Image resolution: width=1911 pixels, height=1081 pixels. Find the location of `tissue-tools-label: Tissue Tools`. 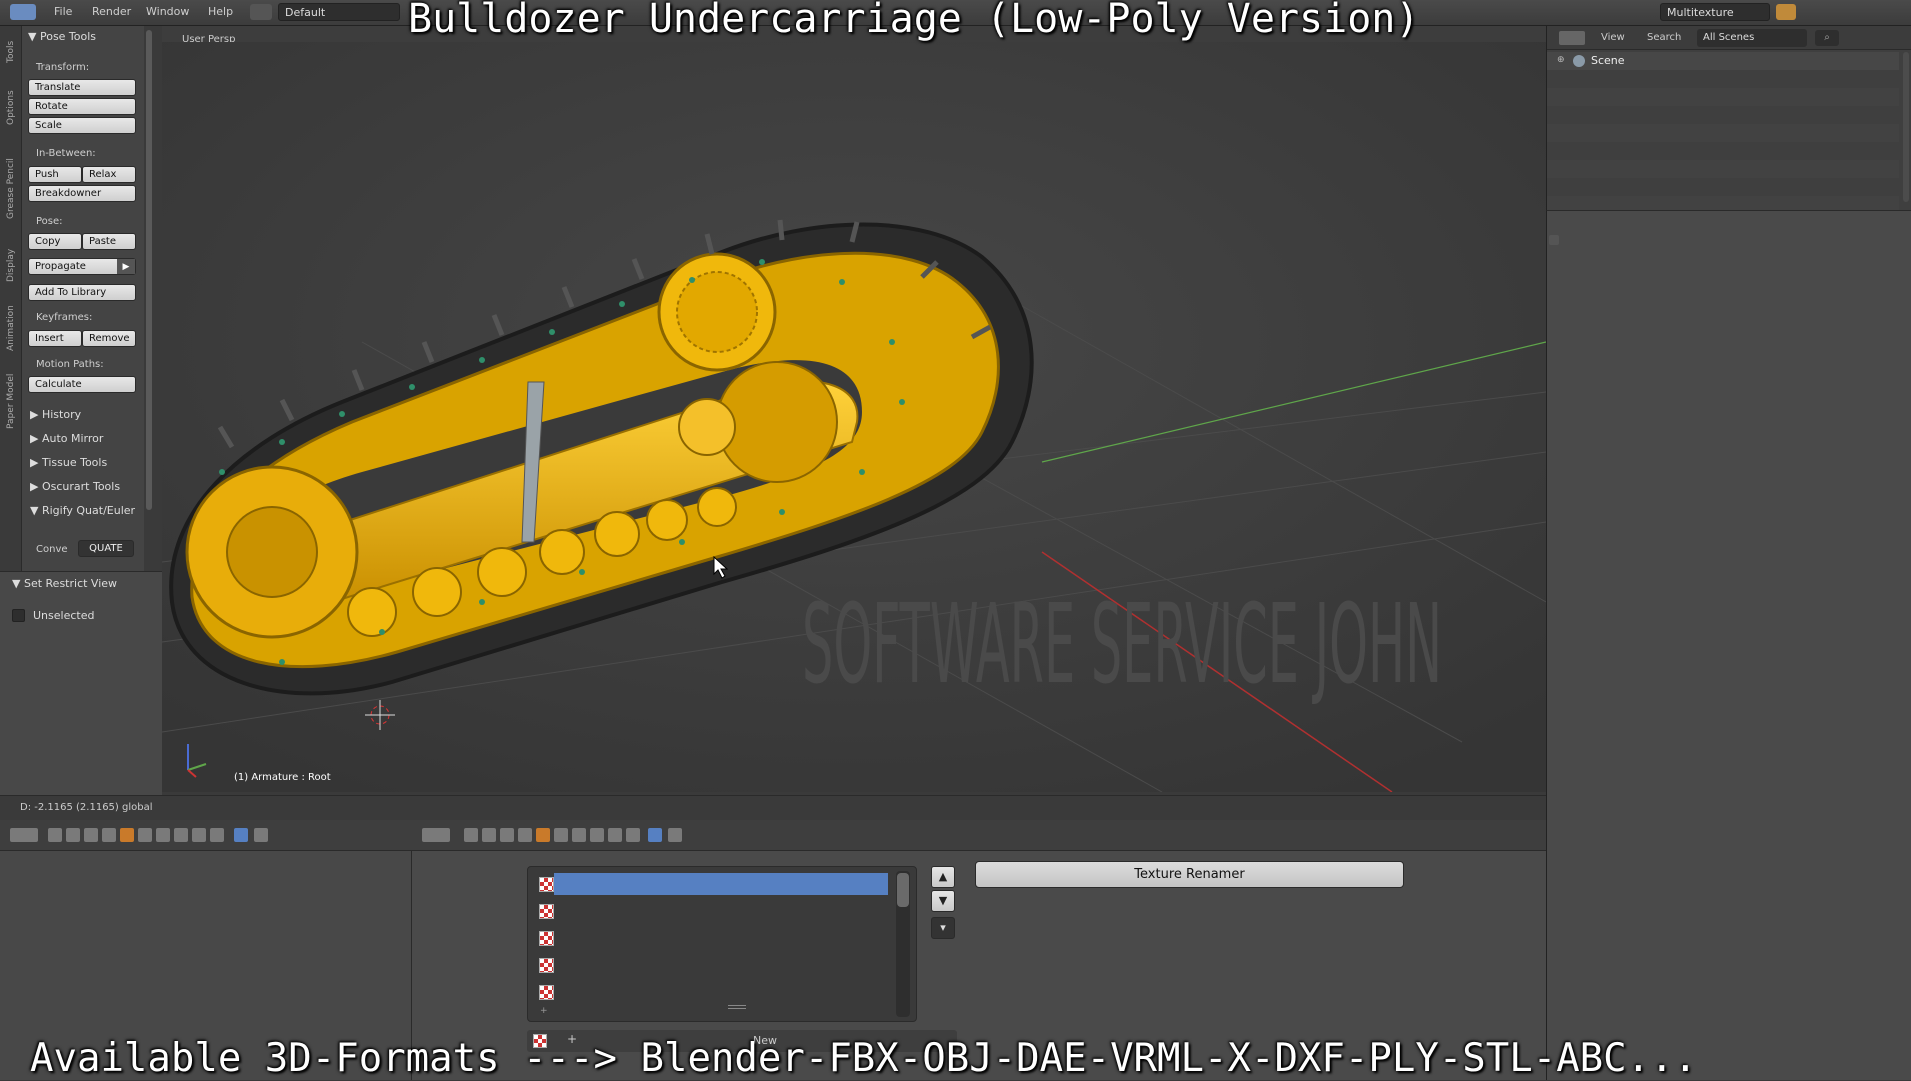

tissue-tools-label: Tissue Tools is located at coordinates (74, 462).